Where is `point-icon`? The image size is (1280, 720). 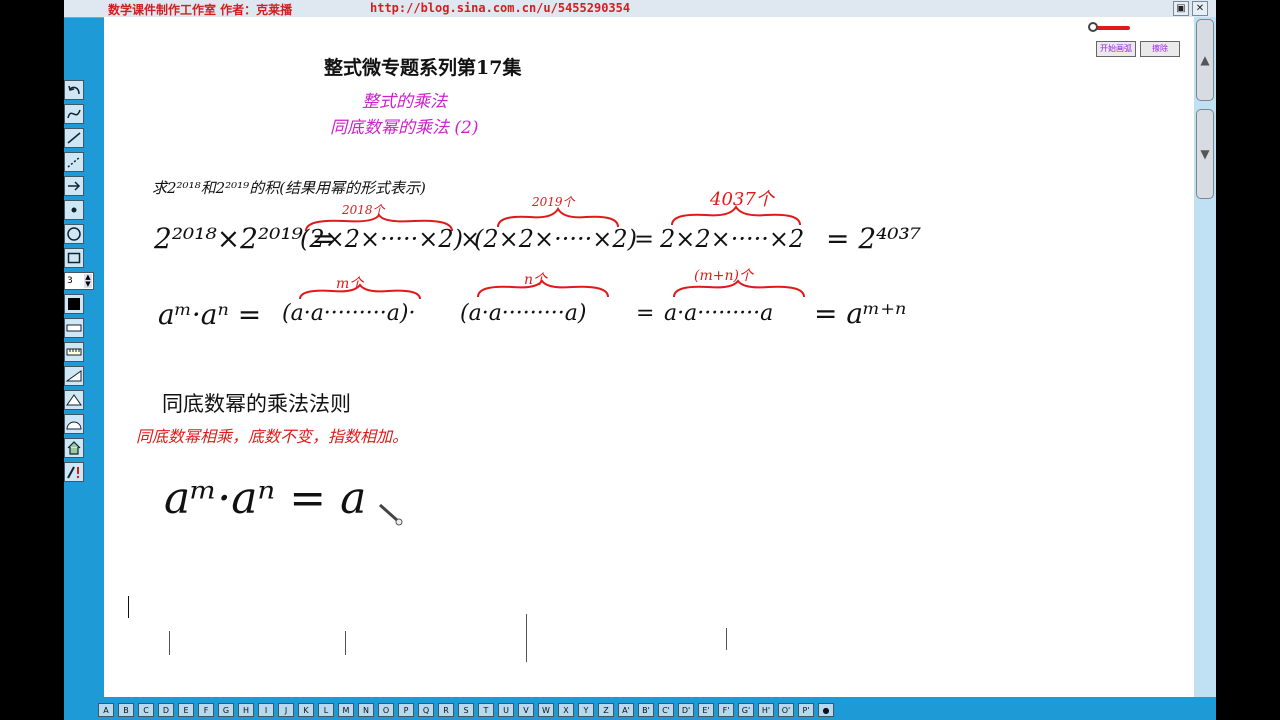
point-icon is located at coordinates (74, 210).